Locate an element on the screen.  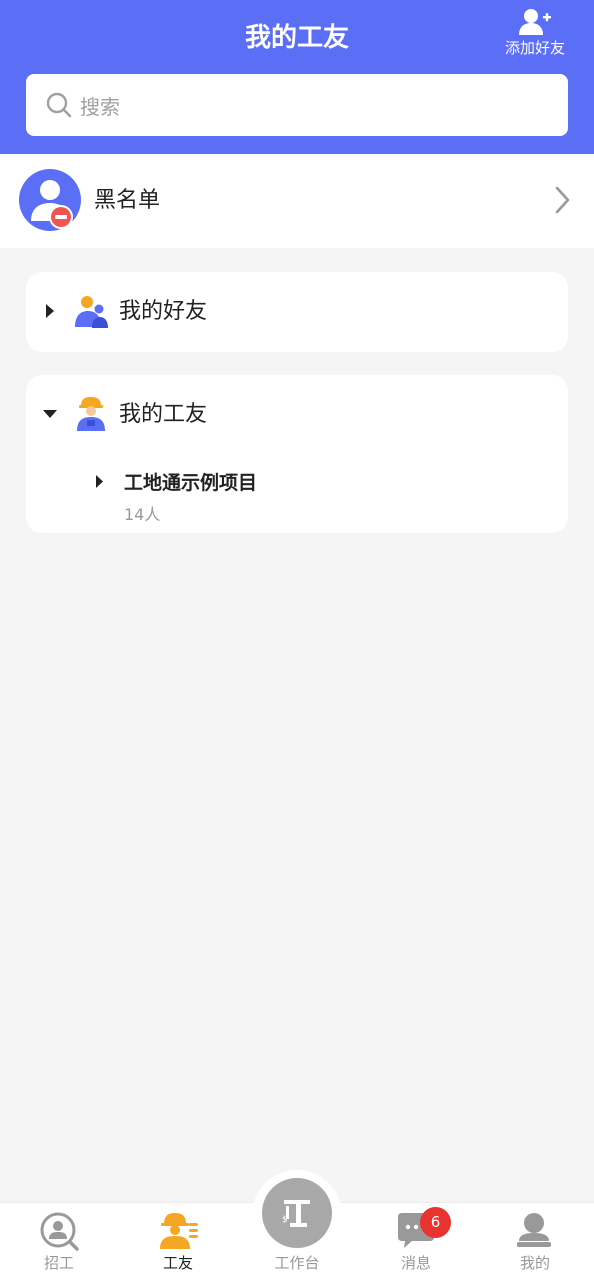
subgroup-count: 14人 is located at coordinates (142, 514).